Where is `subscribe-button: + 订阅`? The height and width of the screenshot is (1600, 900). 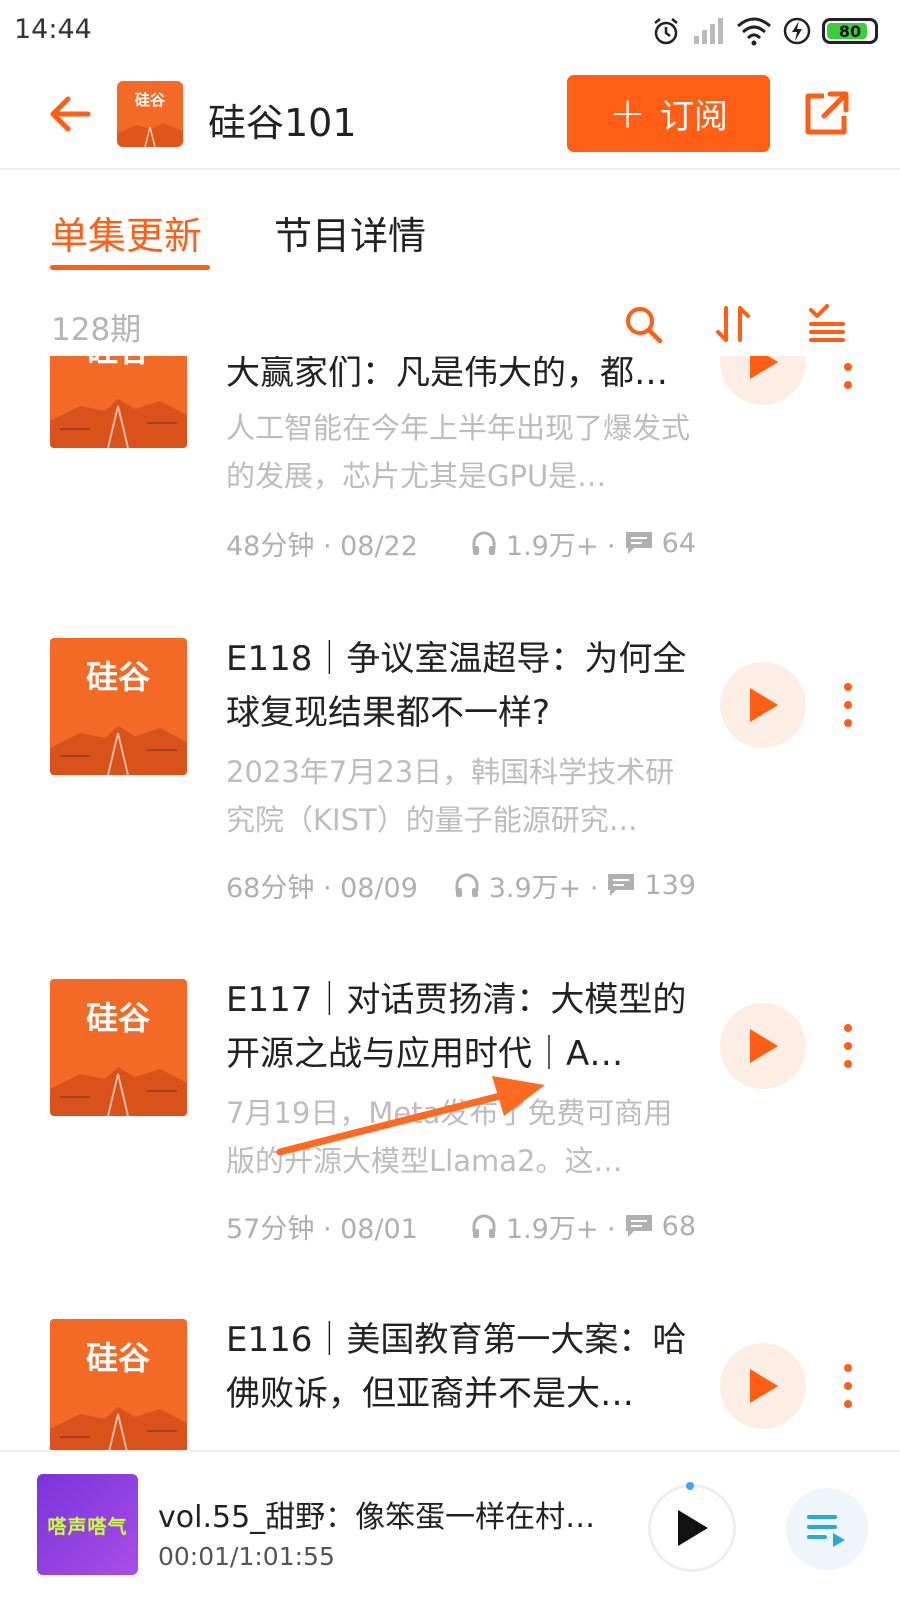 subscribe-button: + 订阅 is located at coordinates (668, 113).